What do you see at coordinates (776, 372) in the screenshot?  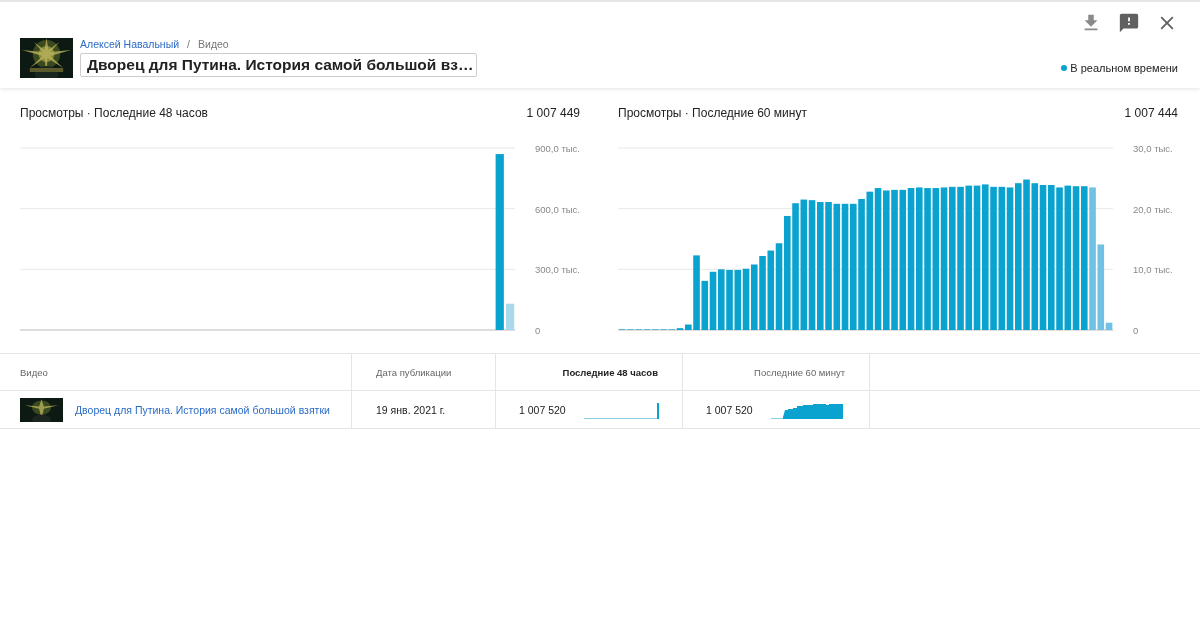 I see `column-header: Последние 60 минут` at bounding box center [776, 372].